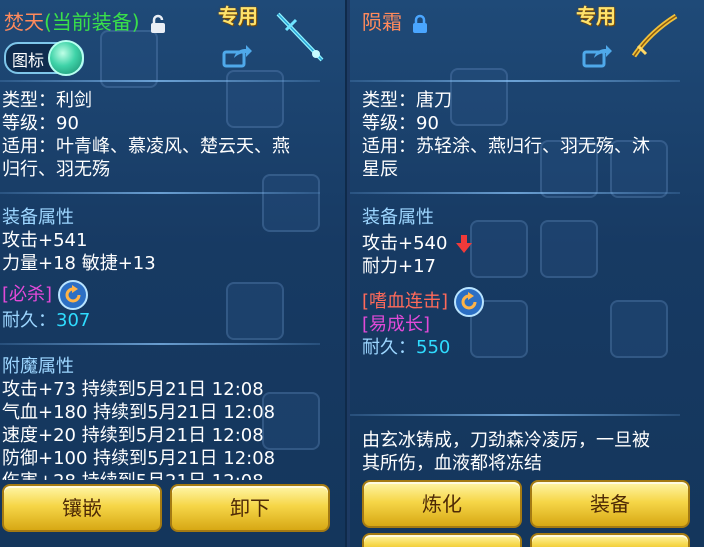 The height and width of the screenshot is (547, 704). Describe the element at coordinates (139, 412) in the screenshot. I see `enchant-line: 气血+180 持续到5月21日 12:08` at that location.